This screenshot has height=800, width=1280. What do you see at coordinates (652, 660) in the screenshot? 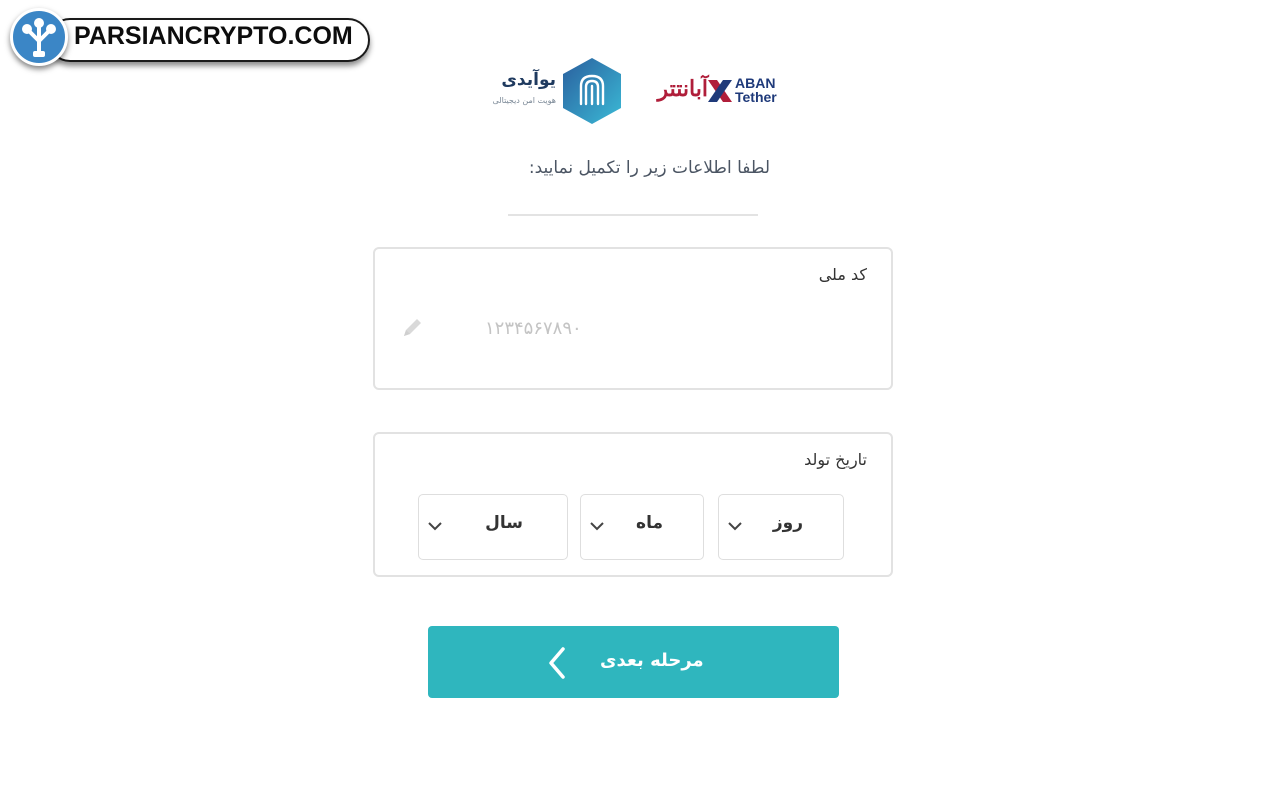
I see `next-step-label: مرحله بعدی` at bounding box center [652, 660].